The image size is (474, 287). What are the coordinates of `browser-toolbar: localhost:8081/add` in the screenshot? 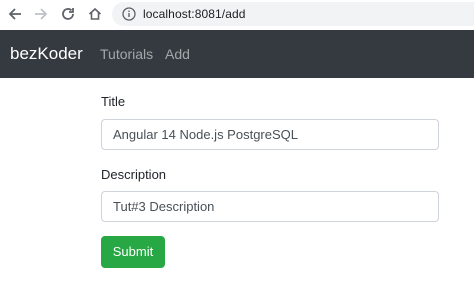 It's located at (237, 15).